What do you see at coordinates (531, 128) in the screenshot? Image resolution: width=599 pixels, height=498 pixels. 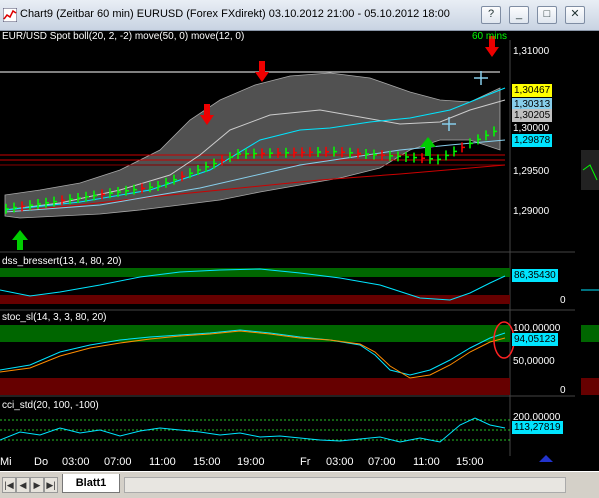 I see `price-label: 1,30000` at bounding box center [531, 128].